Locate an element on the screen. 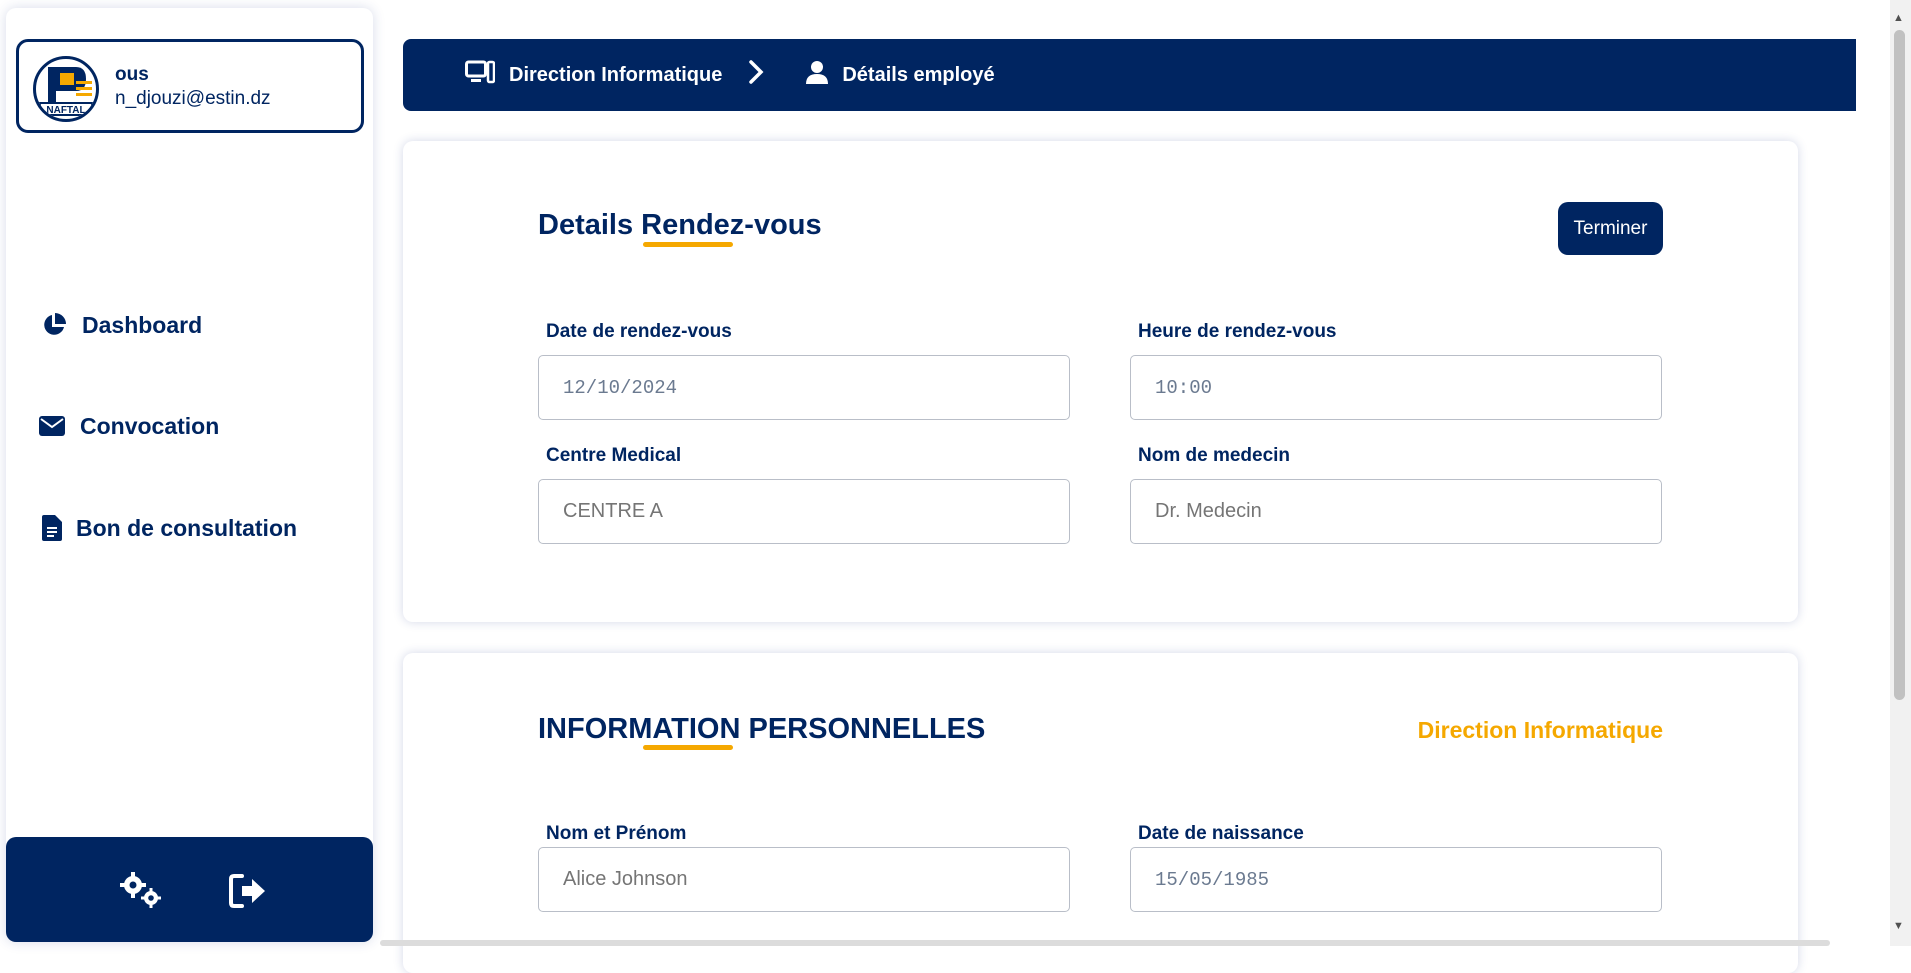 Image resolution: width=1911 pixels, height=973 pixels. full-name-field is located at coordinates (804, 879).